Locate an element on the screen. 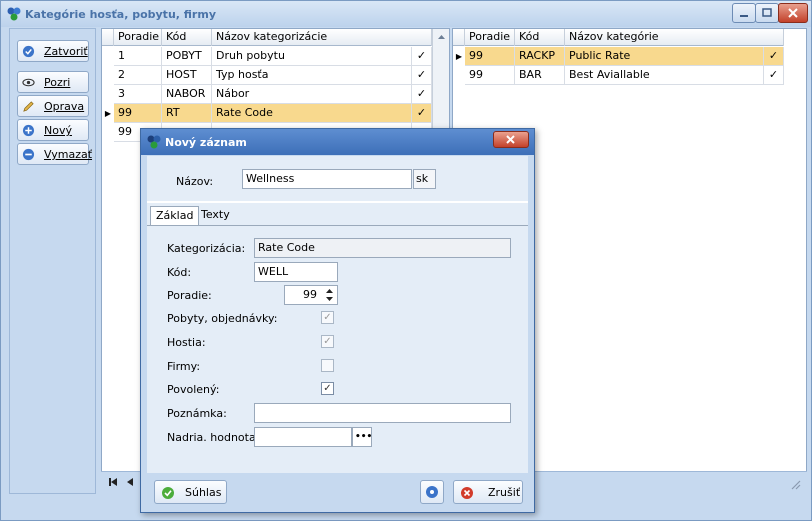  new-button: Nový is located at coordinates (53, 130).